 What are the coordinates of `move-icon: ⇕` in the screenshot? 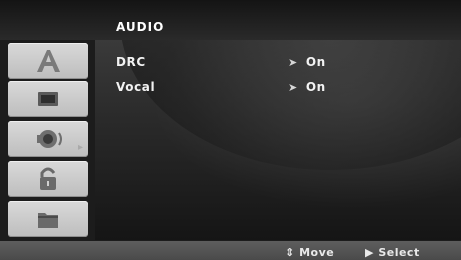 It's located at (290, 252).